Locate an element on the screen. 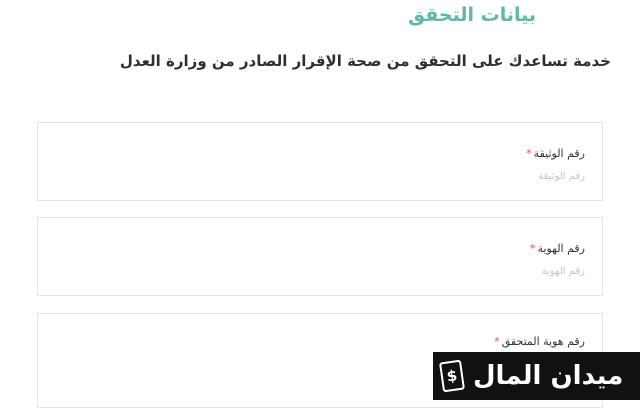  verifier-id-label: رقم هوية المتحقق* is located at coordinates (539, 341).